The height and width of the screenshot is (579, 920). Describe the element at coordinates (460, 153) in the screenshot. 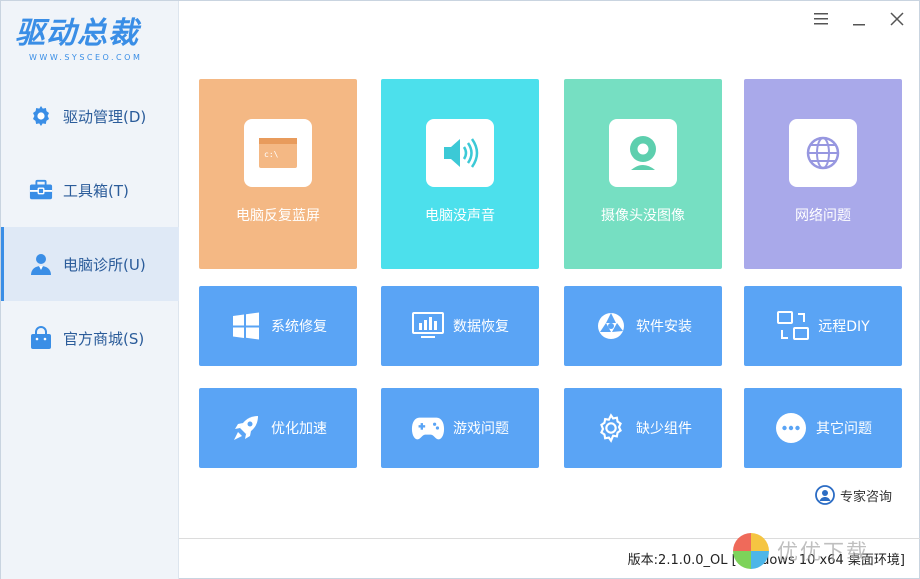

I see `speaker-icon` at that location.